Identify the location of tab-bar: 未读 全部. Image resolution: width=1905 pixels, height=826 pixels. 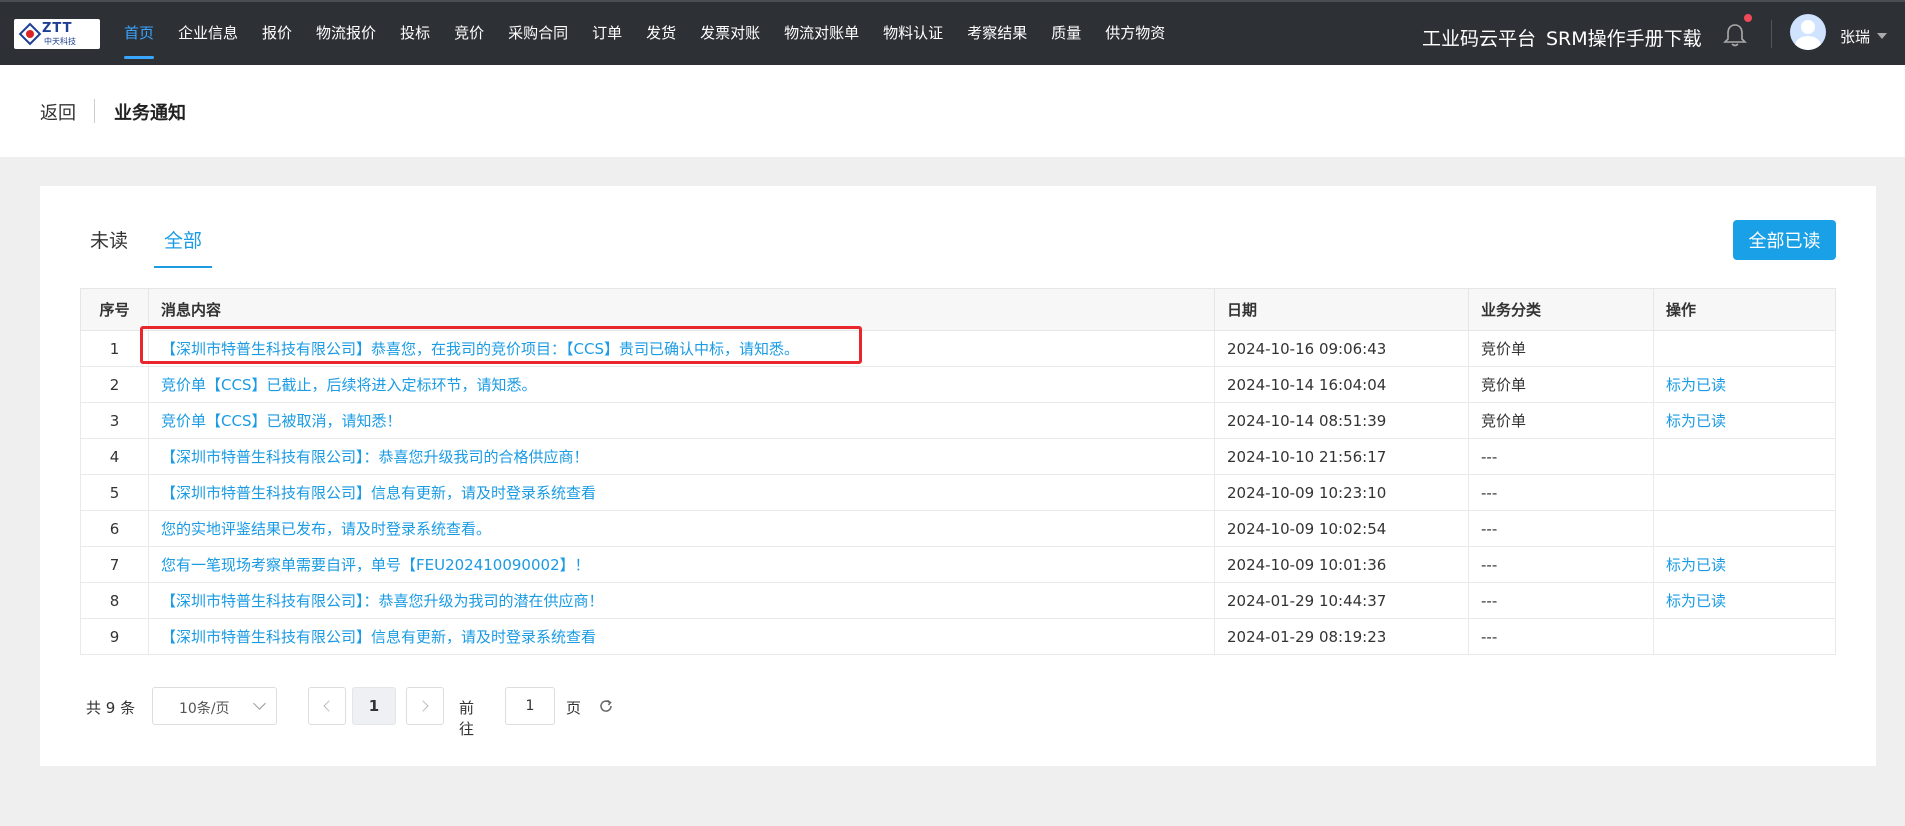
(164, 246).